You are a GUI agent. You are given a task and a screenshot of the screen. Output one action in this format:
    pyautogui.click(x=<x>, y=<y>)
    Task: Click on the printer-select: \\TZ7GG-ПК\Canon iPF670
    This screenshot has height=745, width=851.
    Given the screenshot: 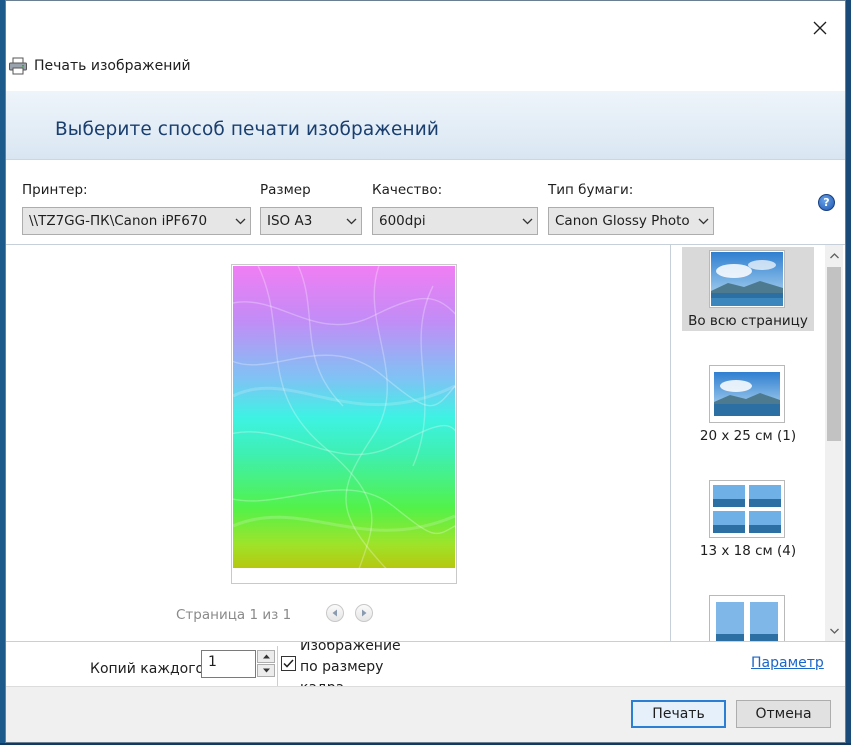 What is the action you would take?
    pyautogui.click(x=136, y=221)
    